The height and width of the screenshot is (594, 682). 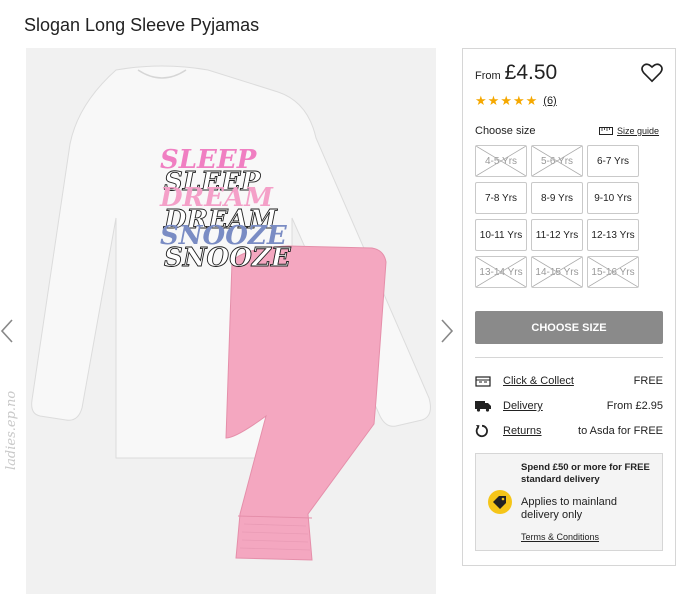 I want to click on divider, so click(x=569, y=357).